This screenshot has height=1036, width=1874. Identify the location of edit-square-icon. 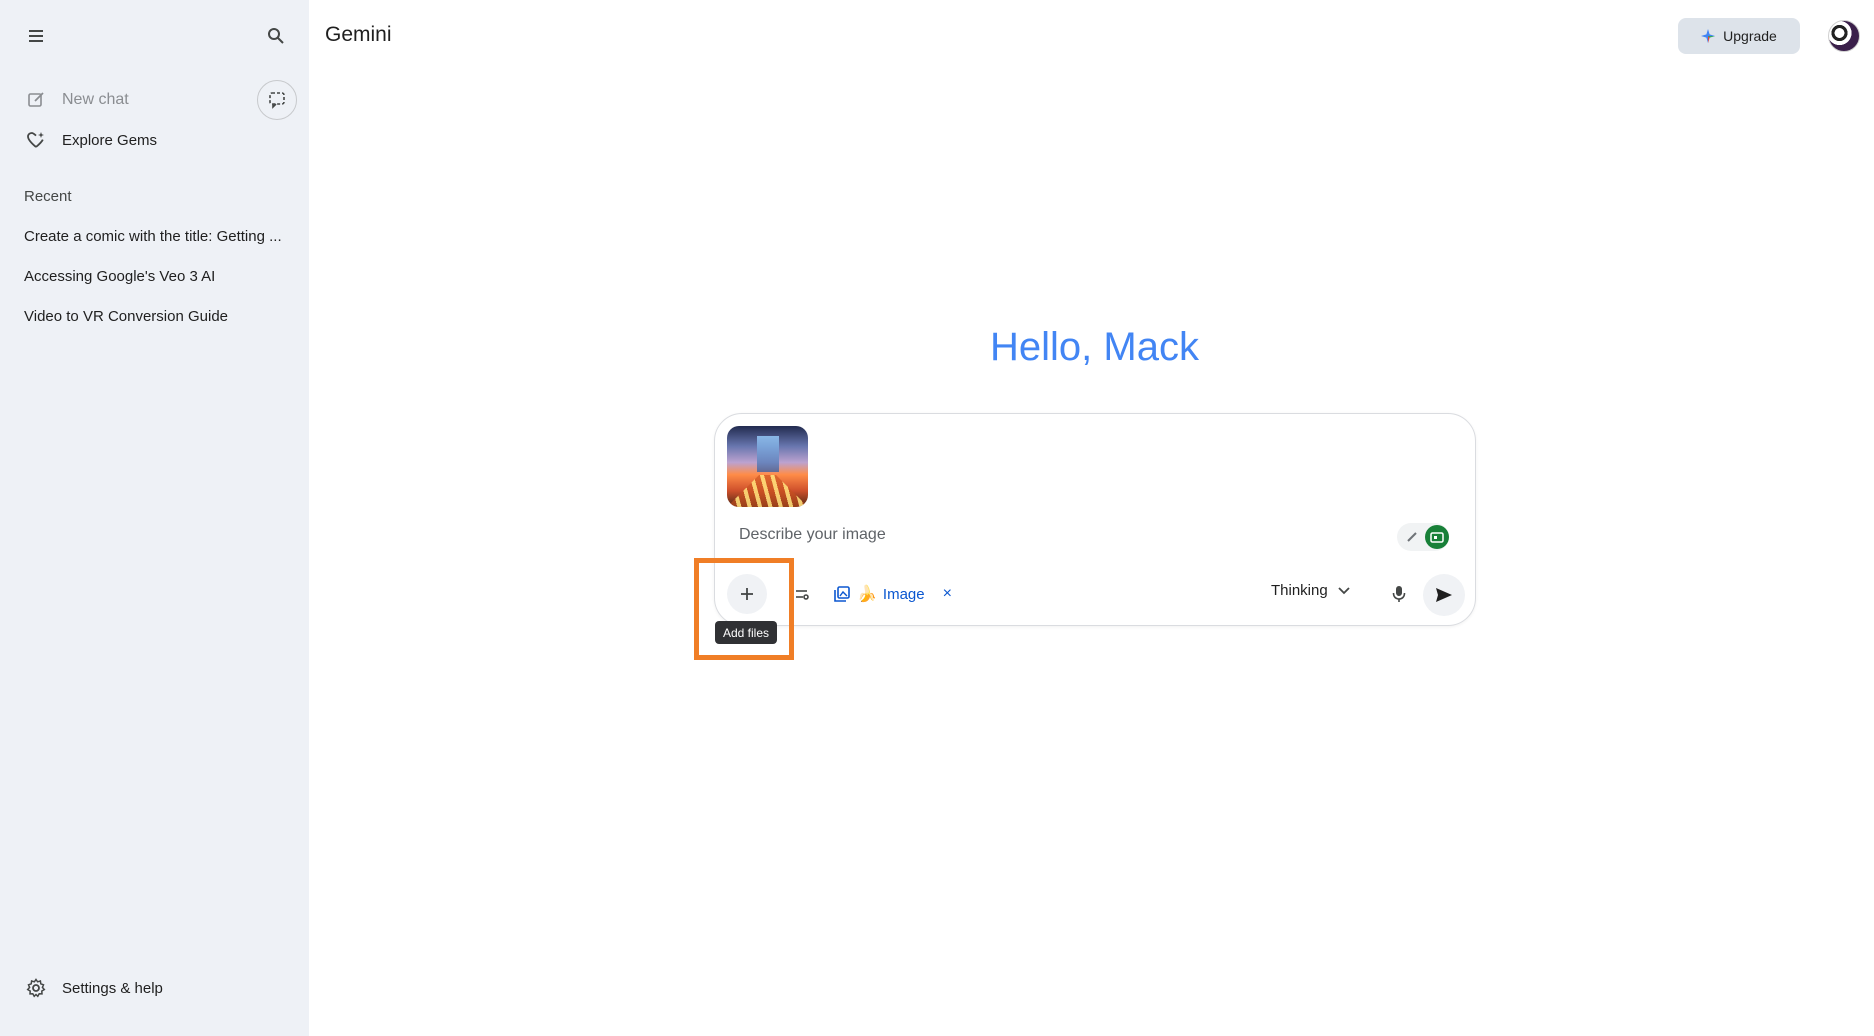
(36, 100).